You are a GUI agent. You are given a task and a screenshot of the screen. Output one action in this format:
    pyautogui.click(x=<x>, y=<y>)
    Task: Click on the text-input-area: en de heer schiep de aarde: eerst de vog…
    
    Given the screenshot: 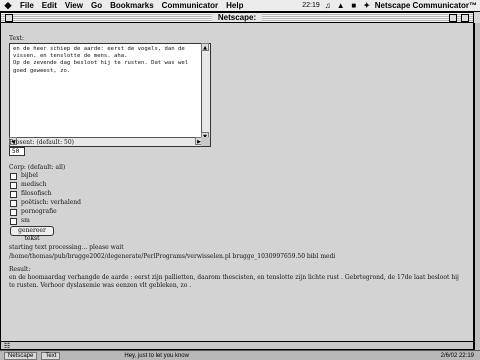 What is the action you would take?
    pyautogui.click(x=110, y=95)
    